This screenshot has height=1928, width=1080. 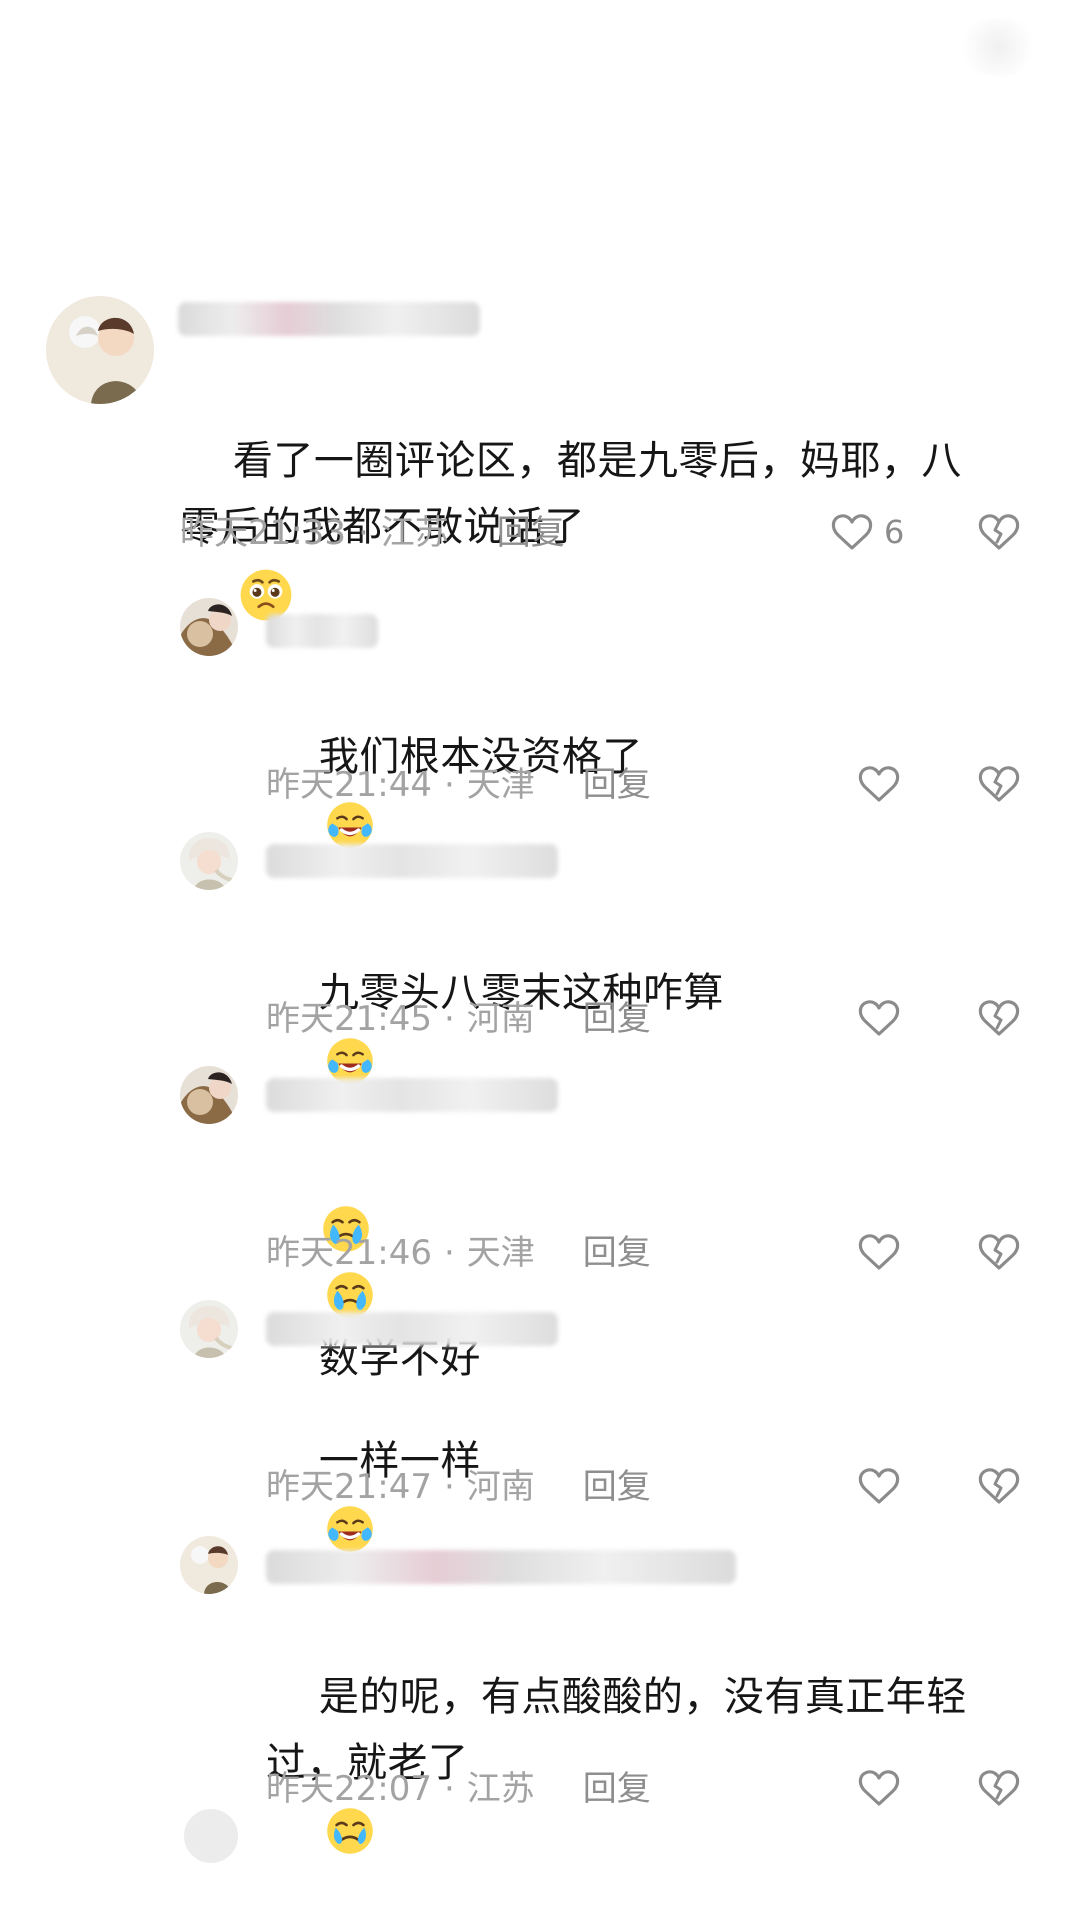 What do you see at coordinates (350, 1831) in the screenshot?
I see `sad-face-emoji` at bounding box center [350, 1831].